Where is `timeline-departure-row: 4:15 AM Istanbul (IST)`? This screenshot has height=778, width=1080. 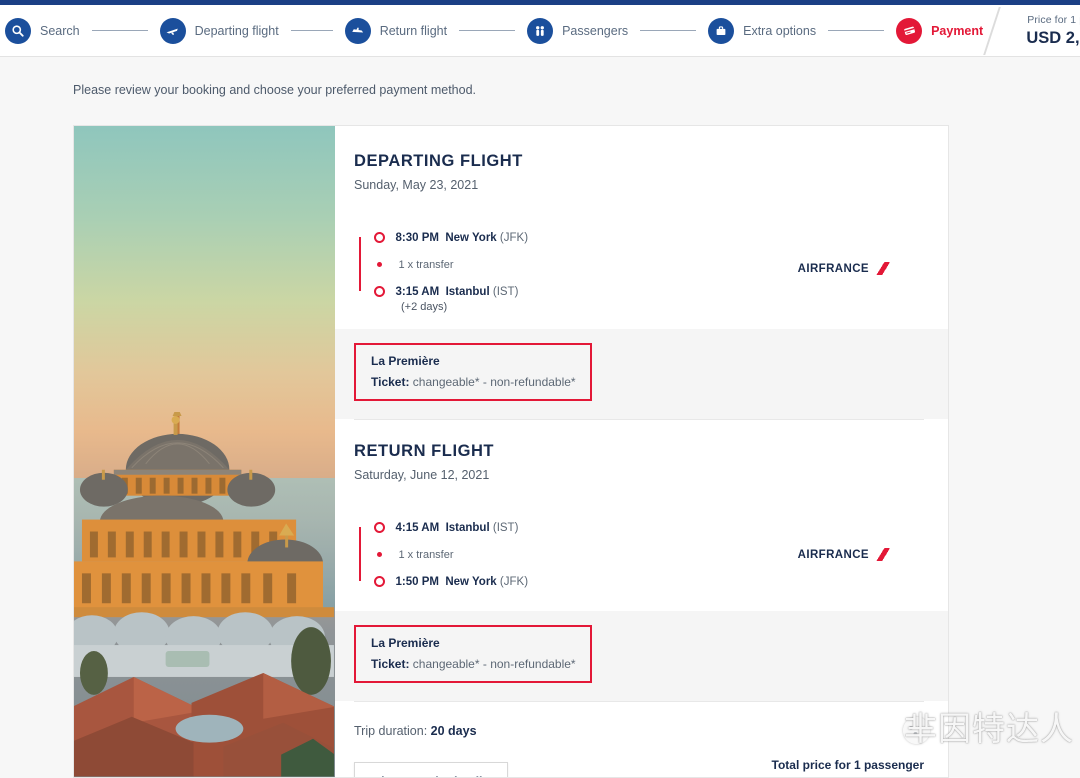 timeline-departure-row: 4:15 AM Istanbul (IST) is located at coordinates (585, 527).